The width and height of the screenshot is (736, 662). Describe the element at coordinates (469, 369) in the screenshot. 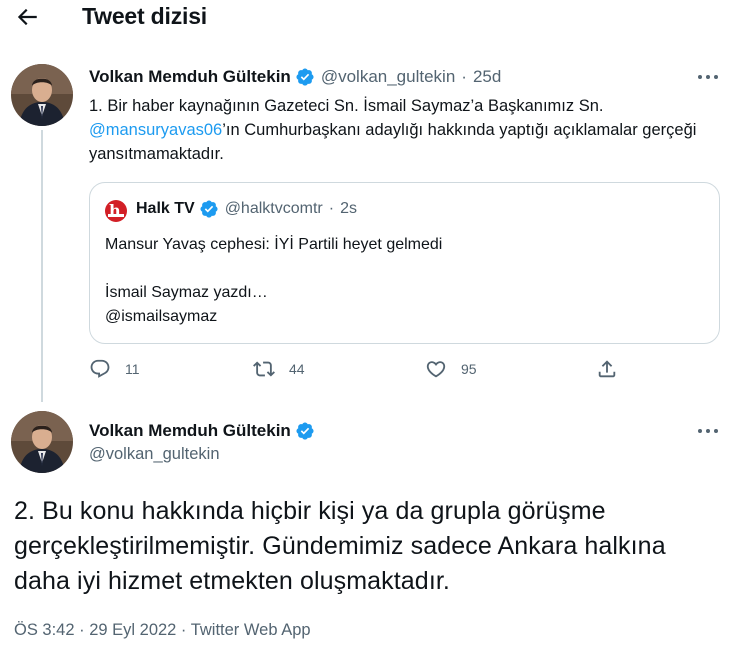

I see `like-count: 95` at that location.